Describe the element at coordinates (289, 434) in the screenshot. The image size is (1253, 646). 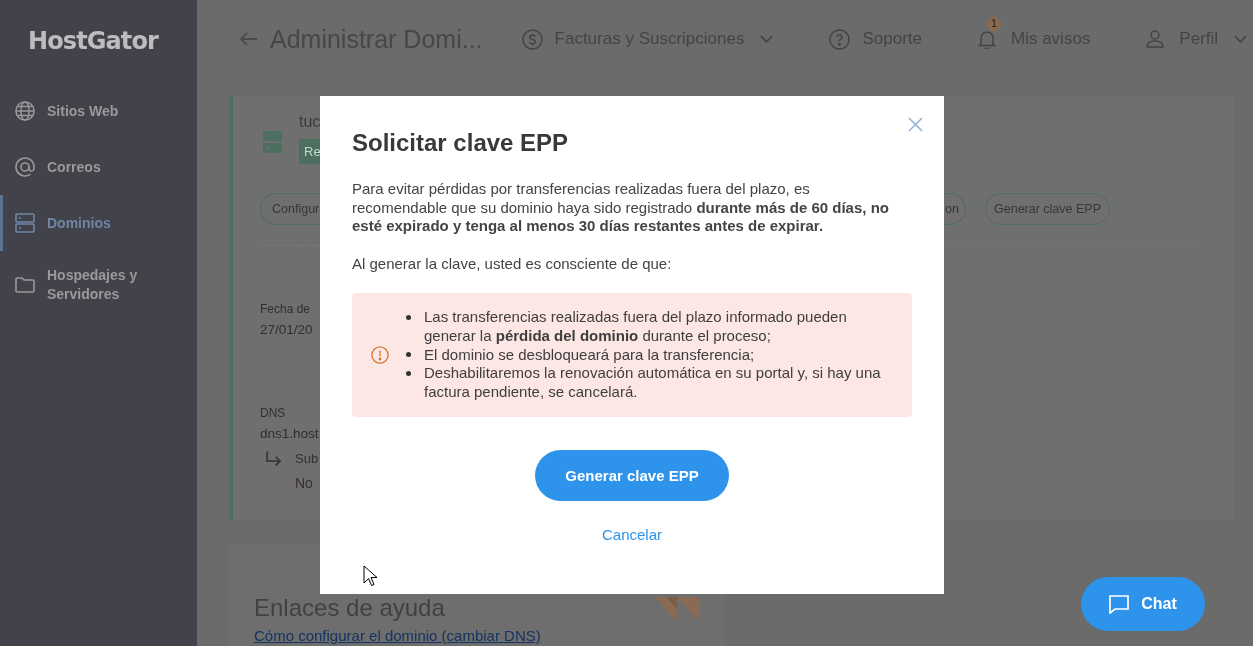
I see `field-value: dns1.host` at that location.